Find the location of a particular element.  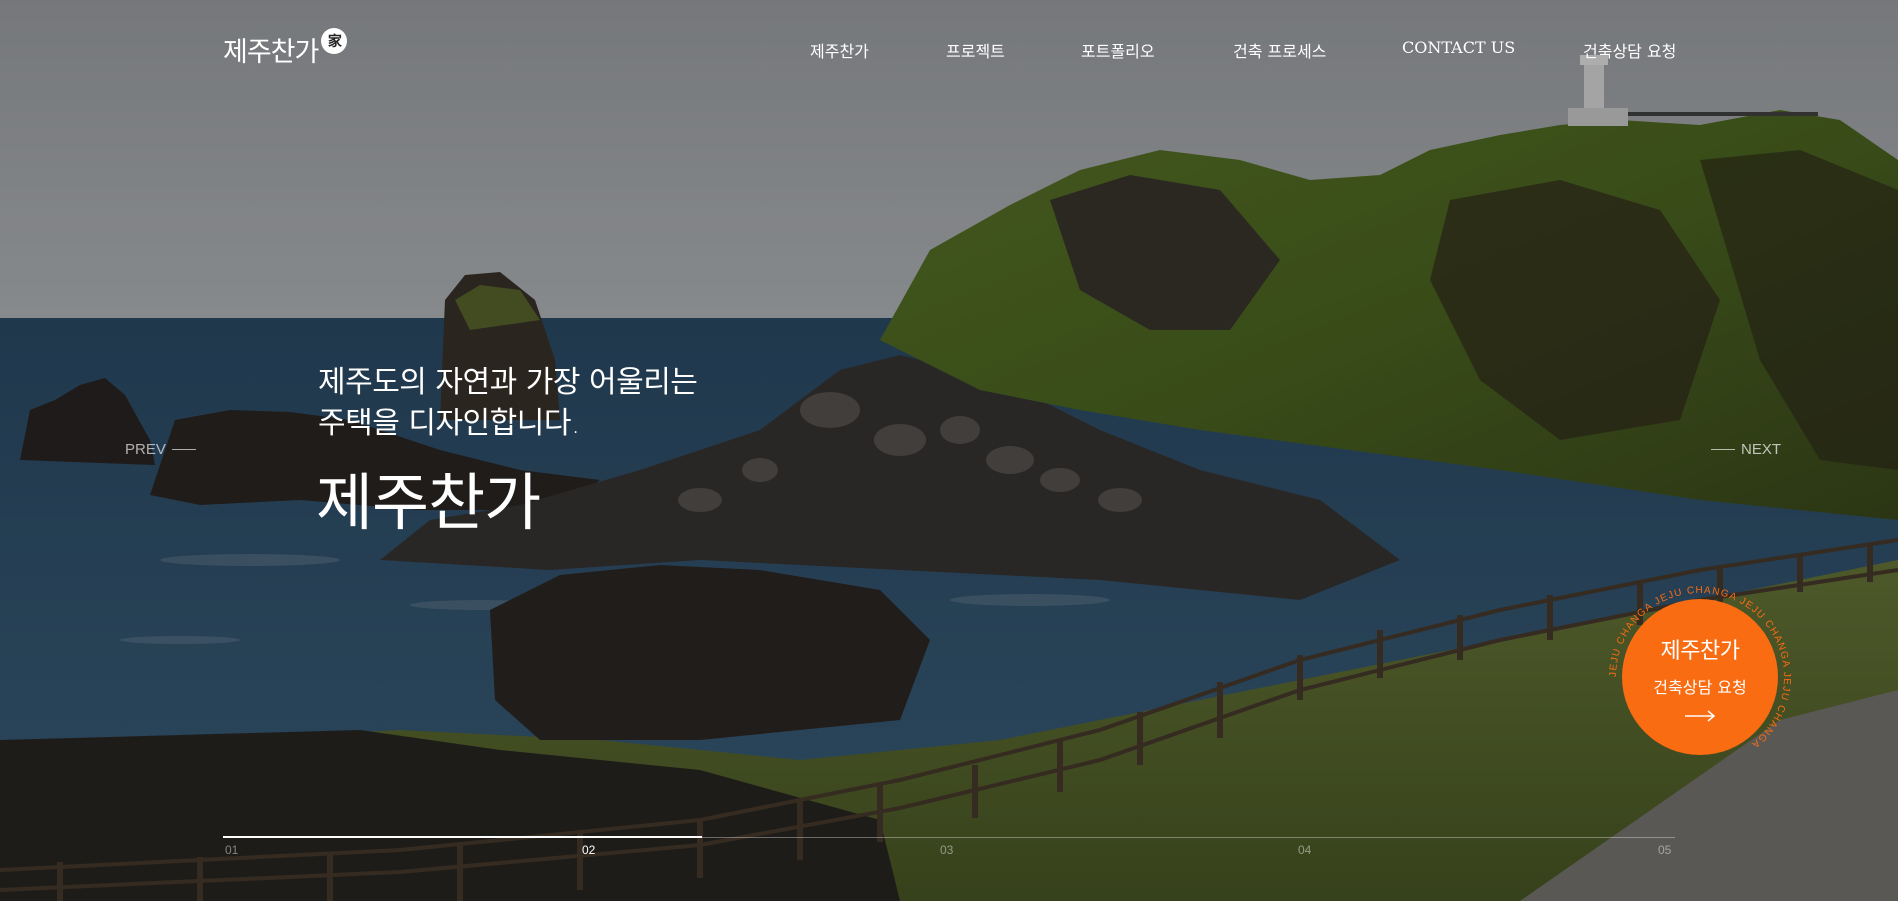

nav-item-contact: CONTACT US is located at coordinates (1458, 47).